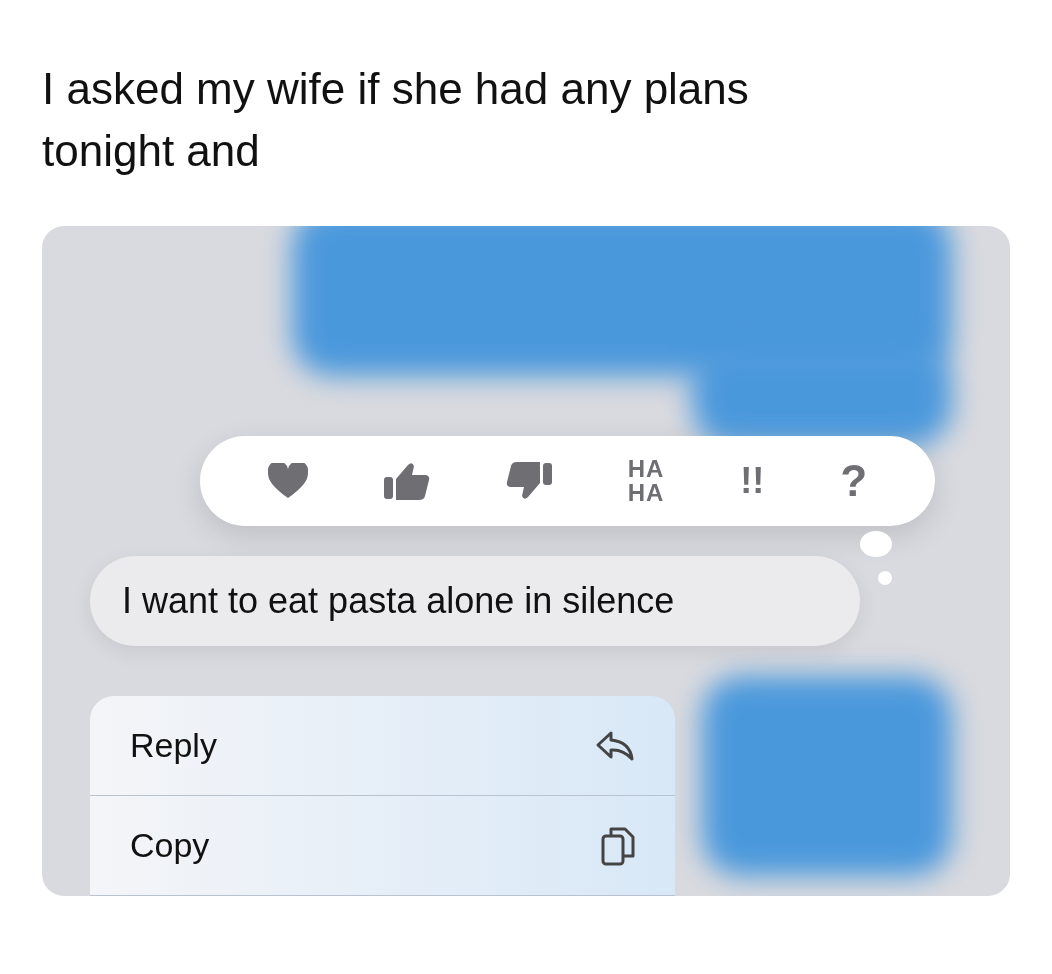 This screenshot has height=974, width=1052. Describe the element at coordinates (618, 845) in the screenshot. I see `copy-icon` at that location.